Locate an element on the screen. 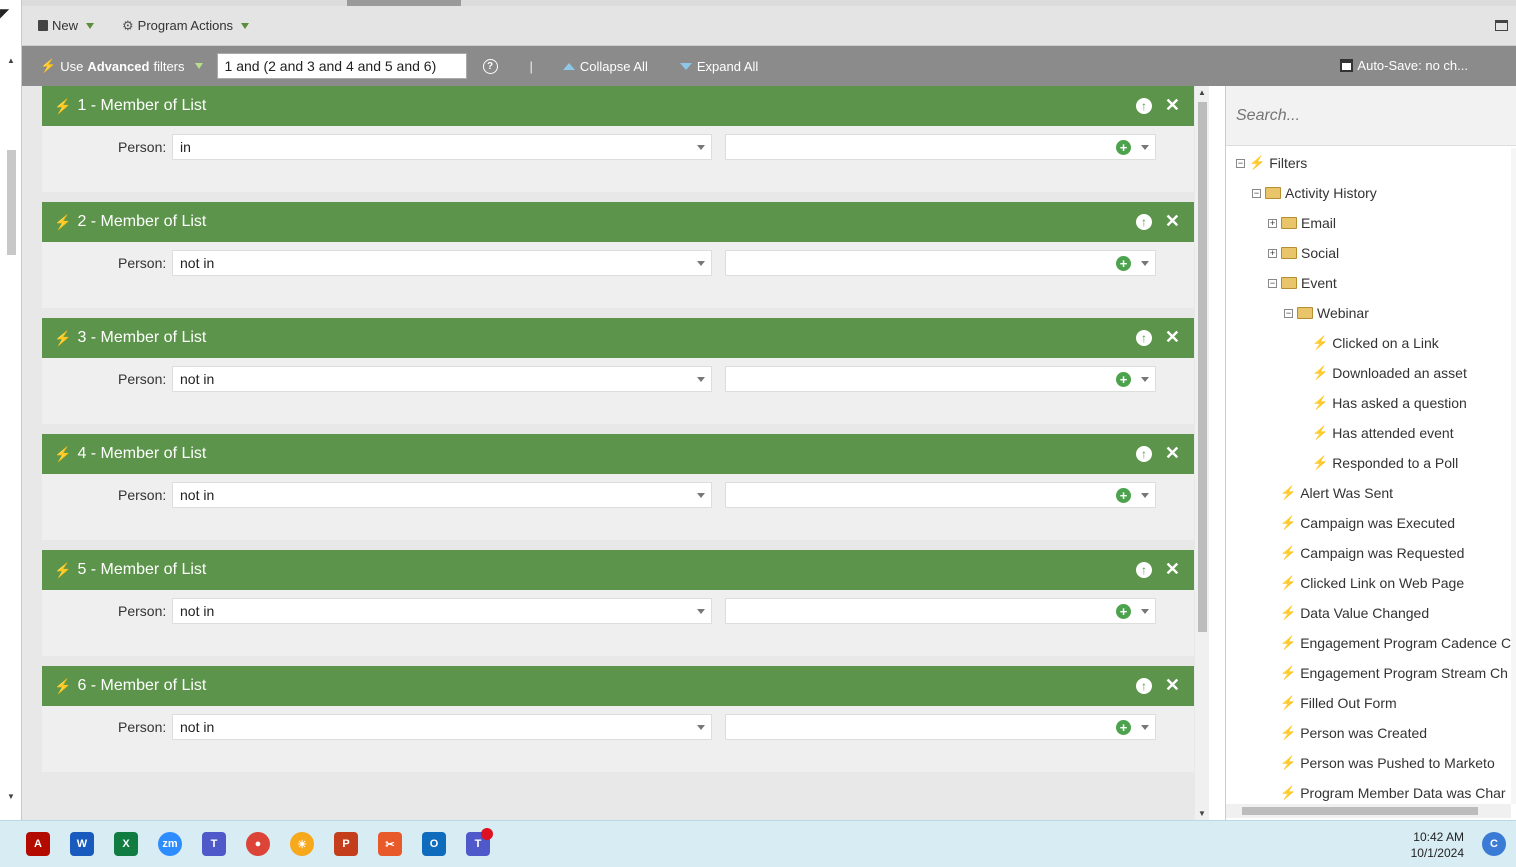 This screenshot has height=867, width=1516. tree-item: ⚡ Alert Was Sent is located at coordinates (1336, 493).